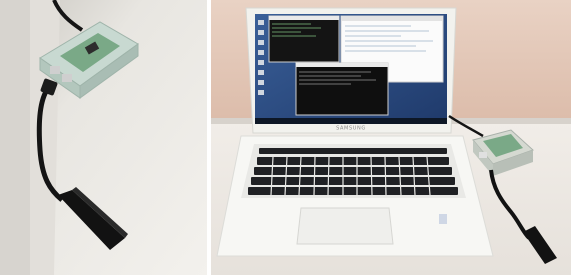 This screenshot has height=275, width=571. Describe the element at coordinates (443, 219) in the screenshot. I see `intel-sticker` at that location.